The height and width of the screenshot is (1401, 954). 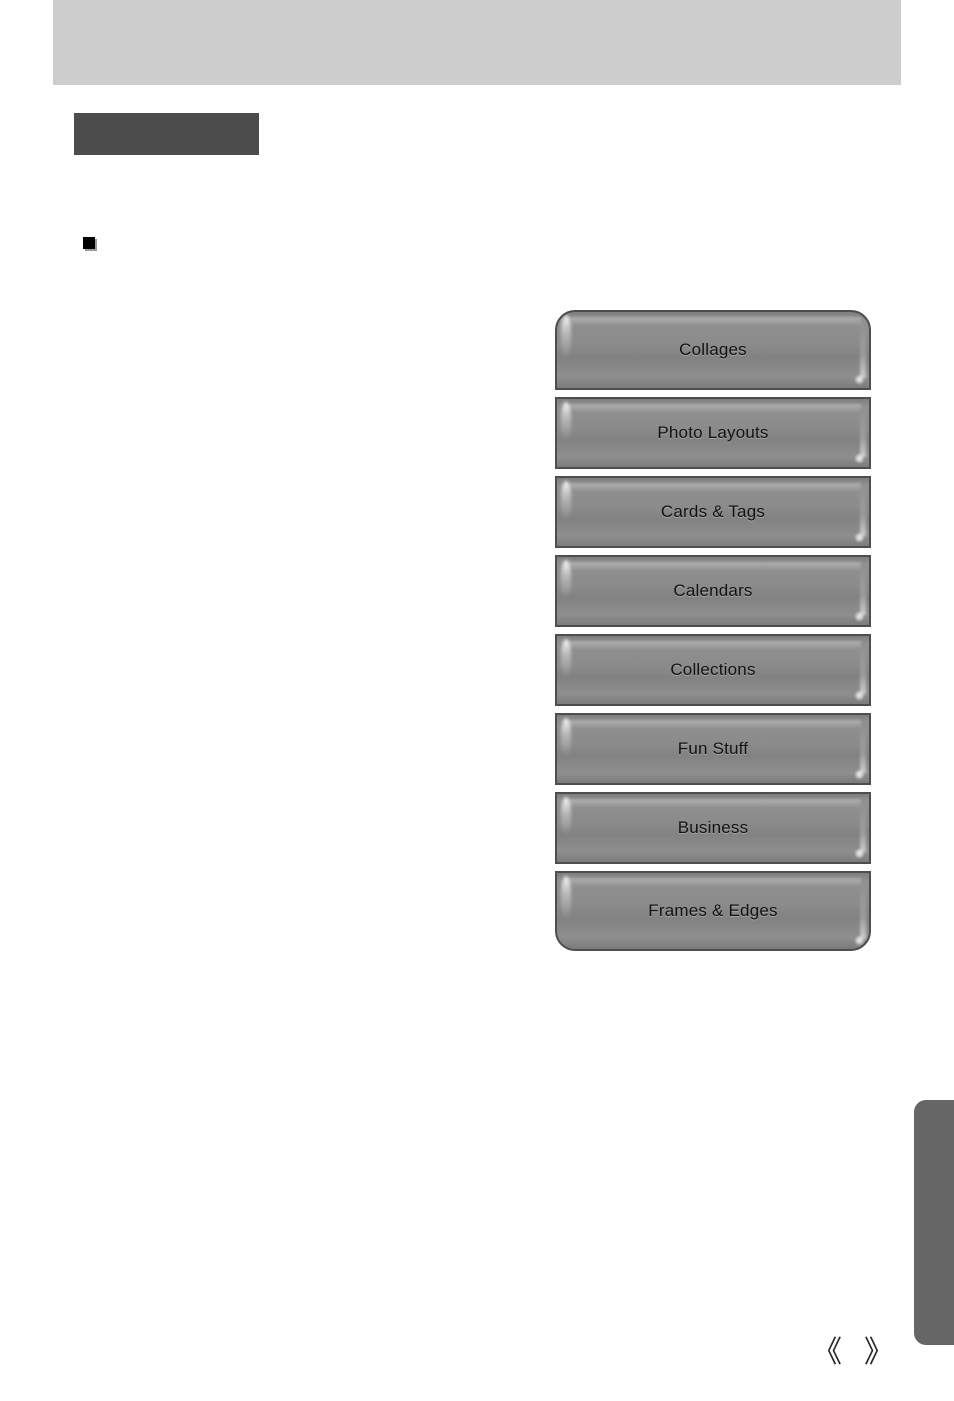 I want to click on category-button-label: Calendars, so click(x=713, y=590).